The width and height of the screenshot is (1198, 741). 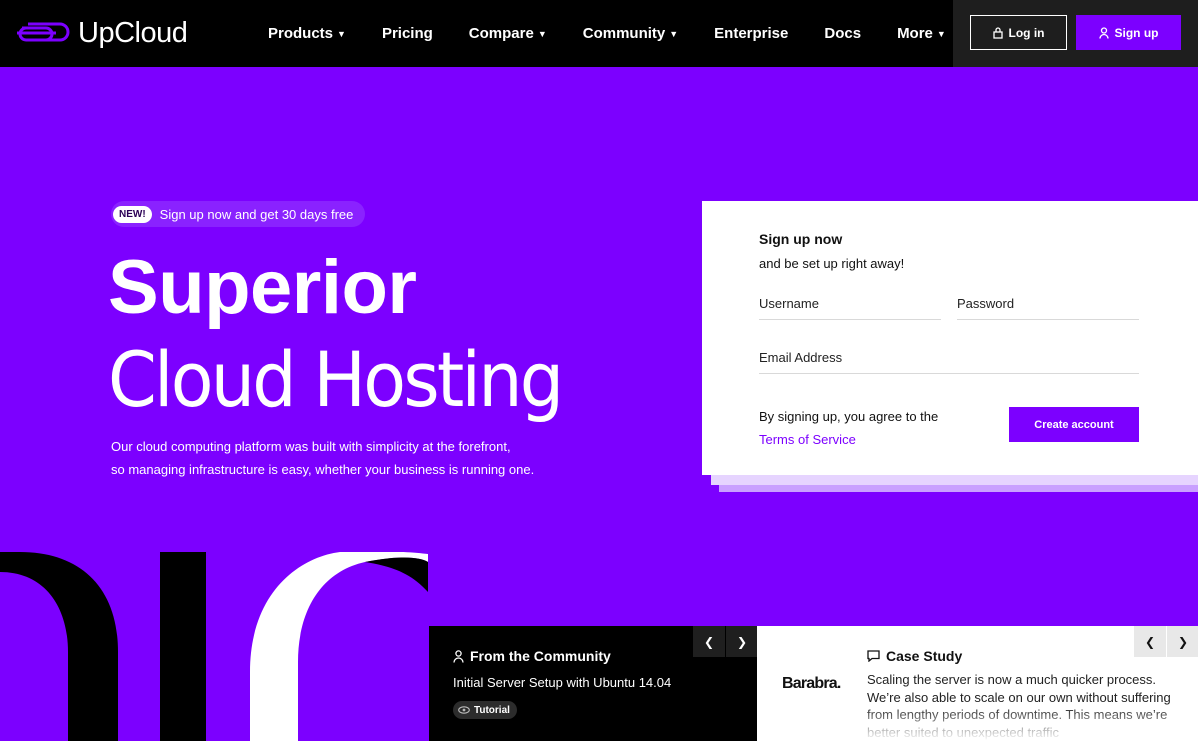 I want to click on nav-products: Products ▼, so click(x=307, y=33).